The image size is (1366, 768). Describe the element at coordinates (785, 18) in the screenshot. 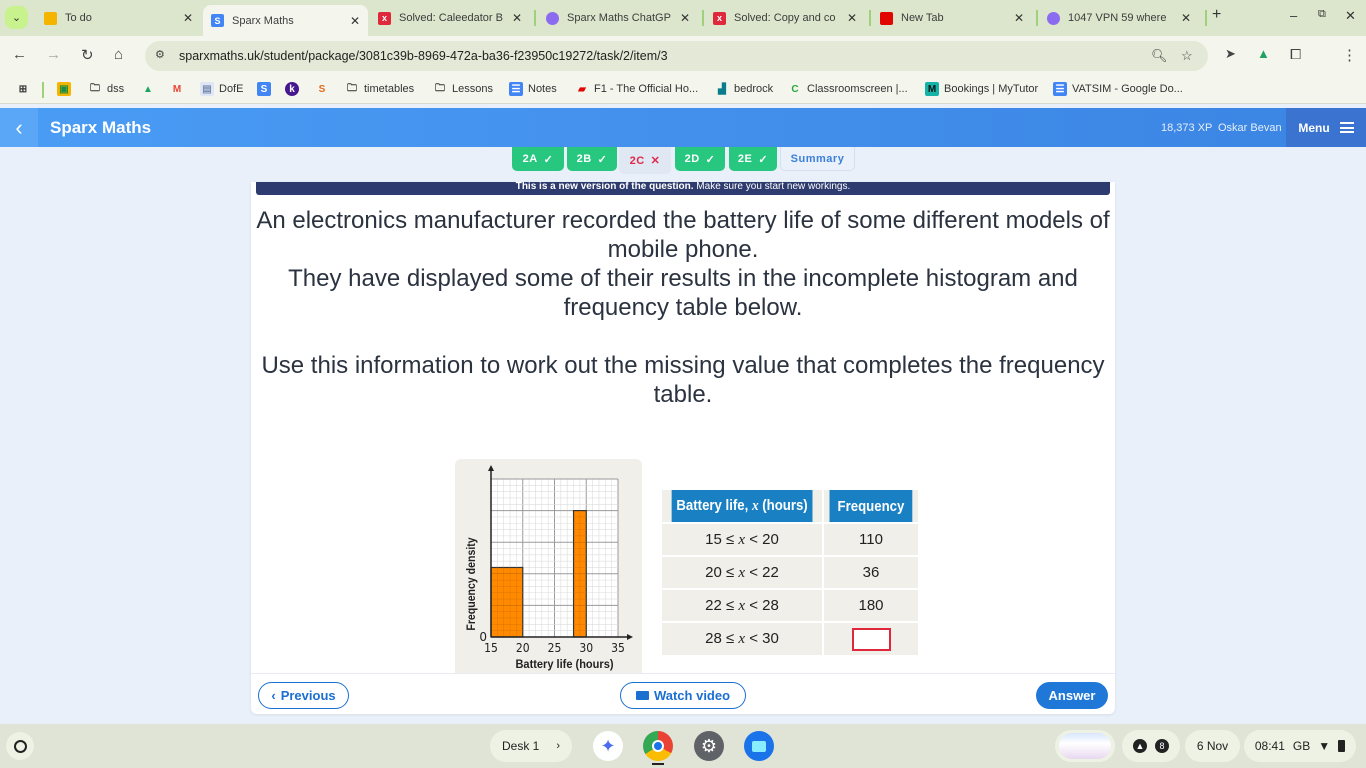

I see `browser-tab: x Solved: Copy and co ✕` at that location.